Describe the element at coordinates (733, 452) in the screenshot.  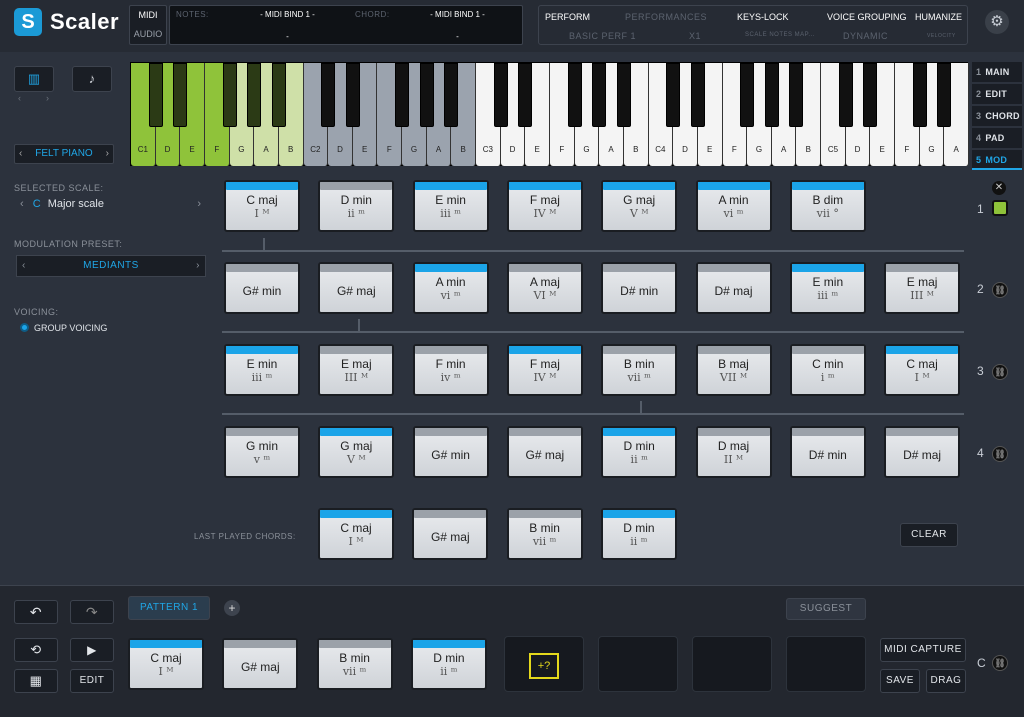
I see `chord-button: D maj II ᴹ` at that location.